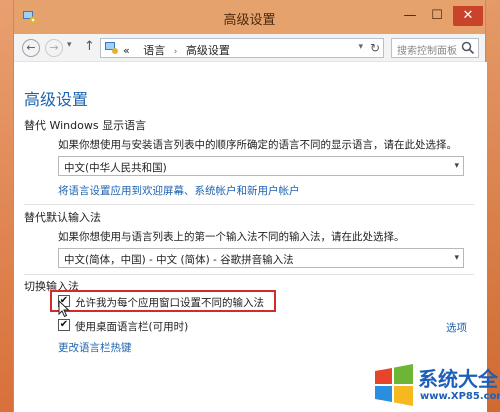 The height and width of the screenshot is (412, 500). I want to click on page-title: 高级设置, so click(56, 99).